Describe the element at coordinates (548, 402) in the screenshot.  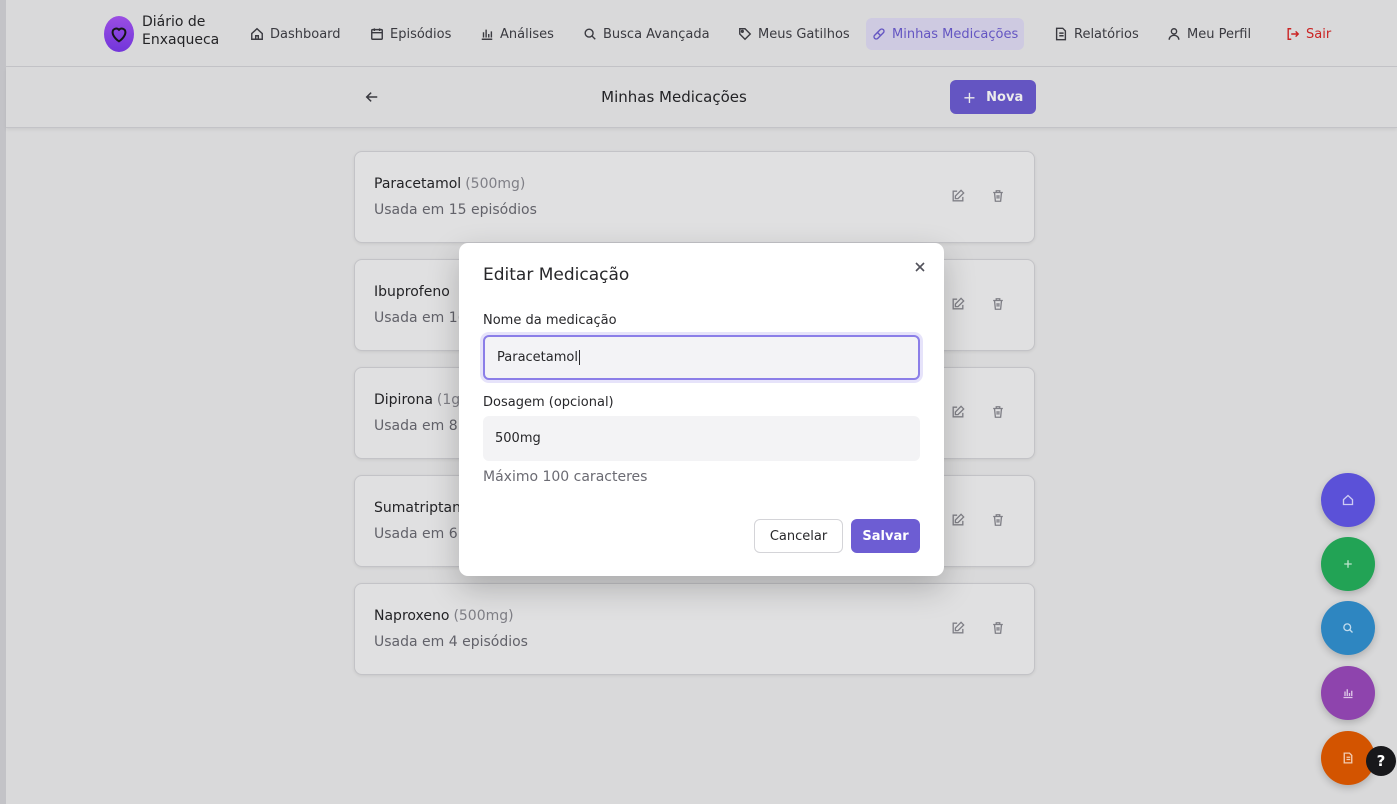
I see `dose-field-label: Dosagem (opcional)` at that location.